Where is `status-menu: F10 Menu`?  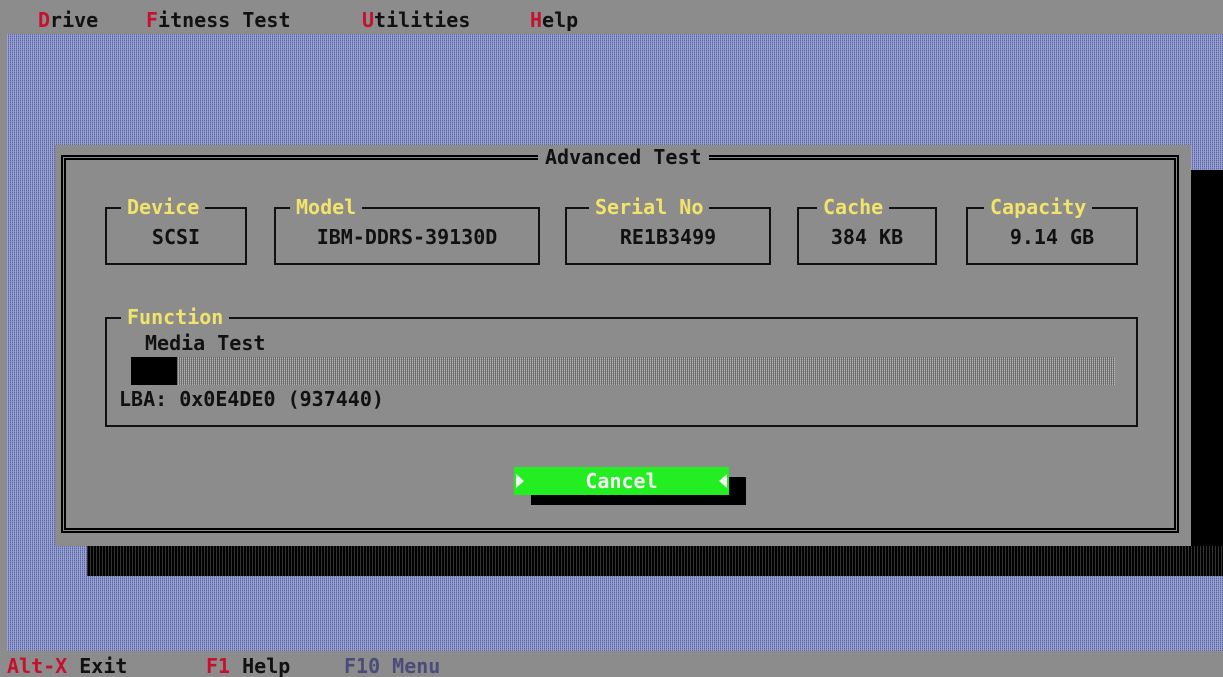 status-menu: F10 Menu is located at coordinates (392, 665).